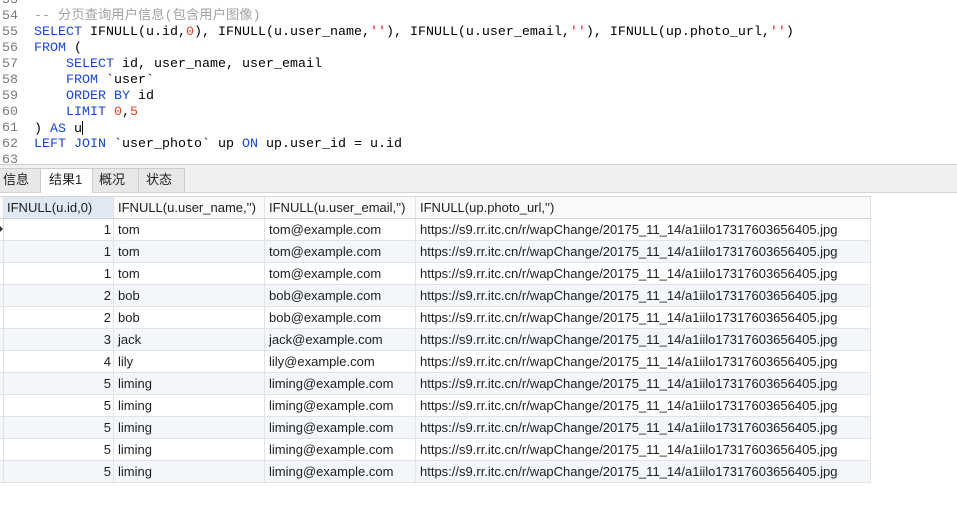  I want to click on code-line: 54 -- 分页查询用户信息(包含用户图像), so click(397, 17).